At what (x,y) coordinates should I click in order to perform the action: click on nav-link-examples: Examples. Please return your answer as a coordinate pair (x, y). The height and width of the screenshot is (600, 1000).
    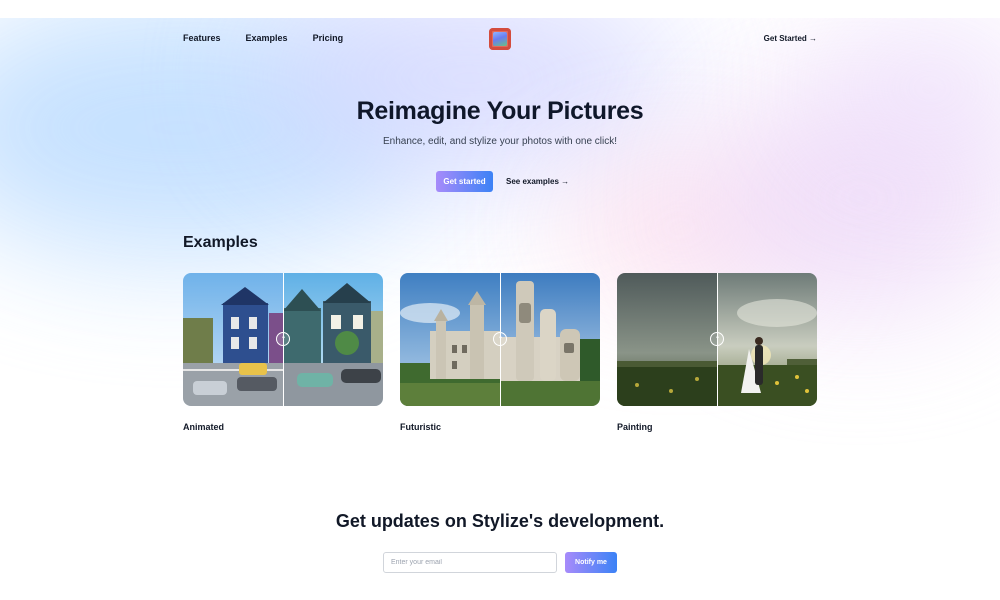
    Looking at the image, I should click on (267, 38).